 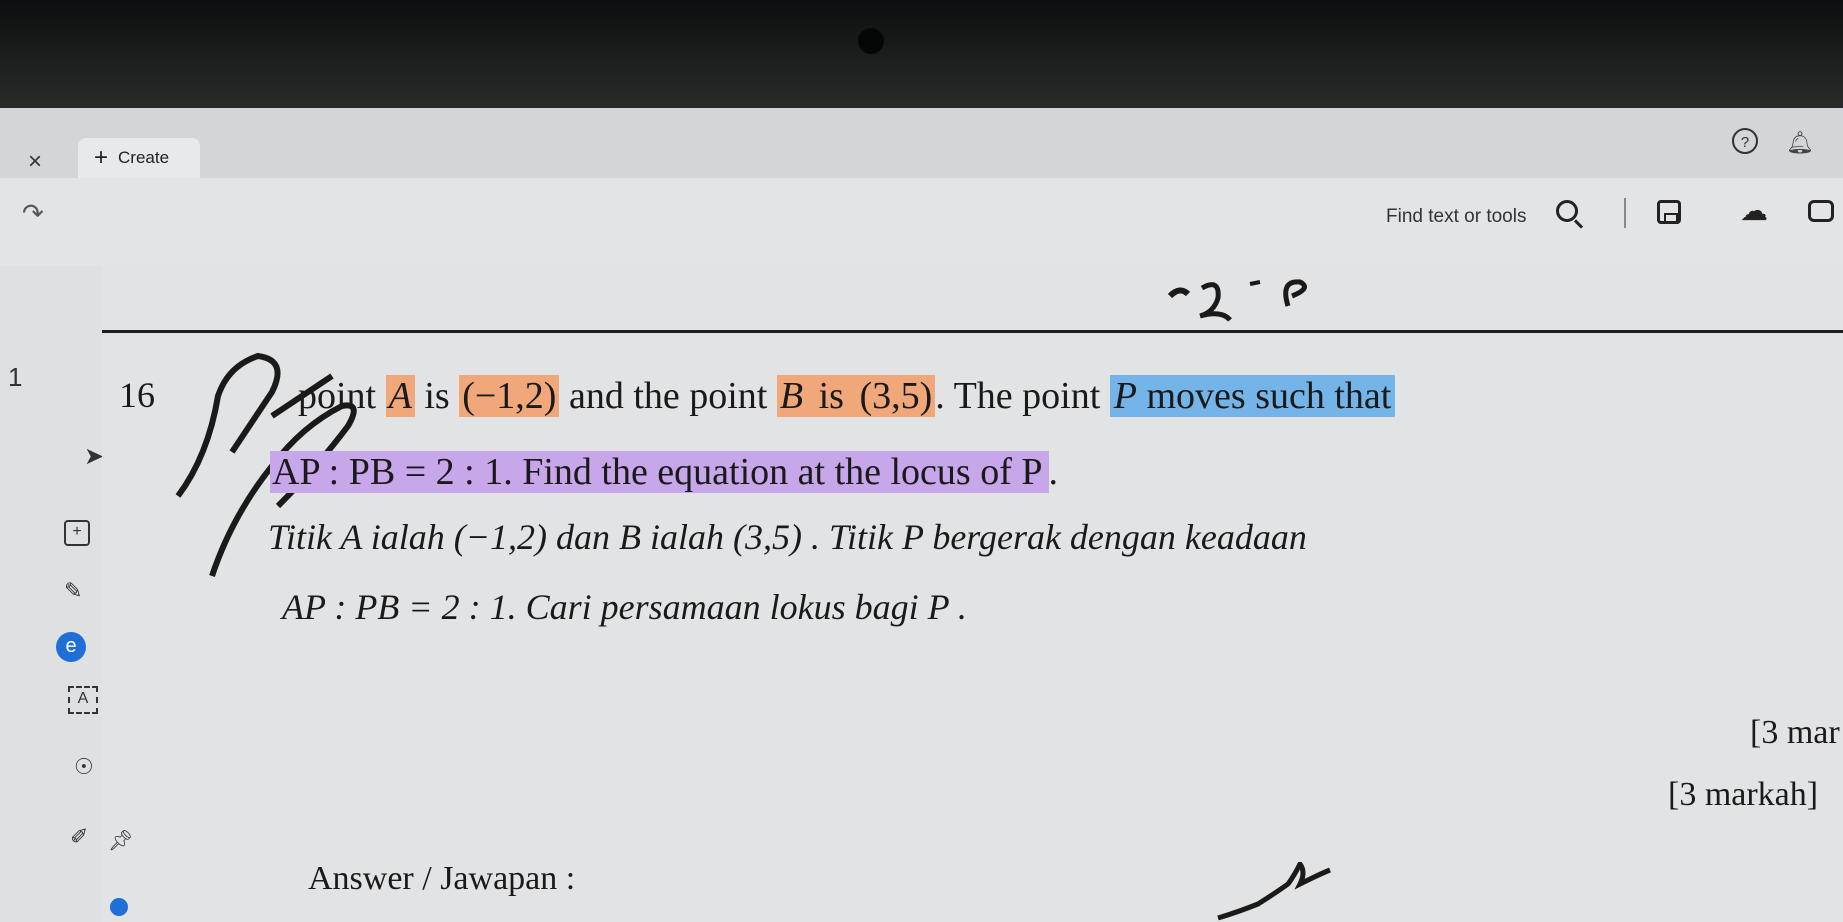 What do you see at coordinates (342, 396) in the screenshot?
I see `q-text: point` at bounding box center [342, 396].